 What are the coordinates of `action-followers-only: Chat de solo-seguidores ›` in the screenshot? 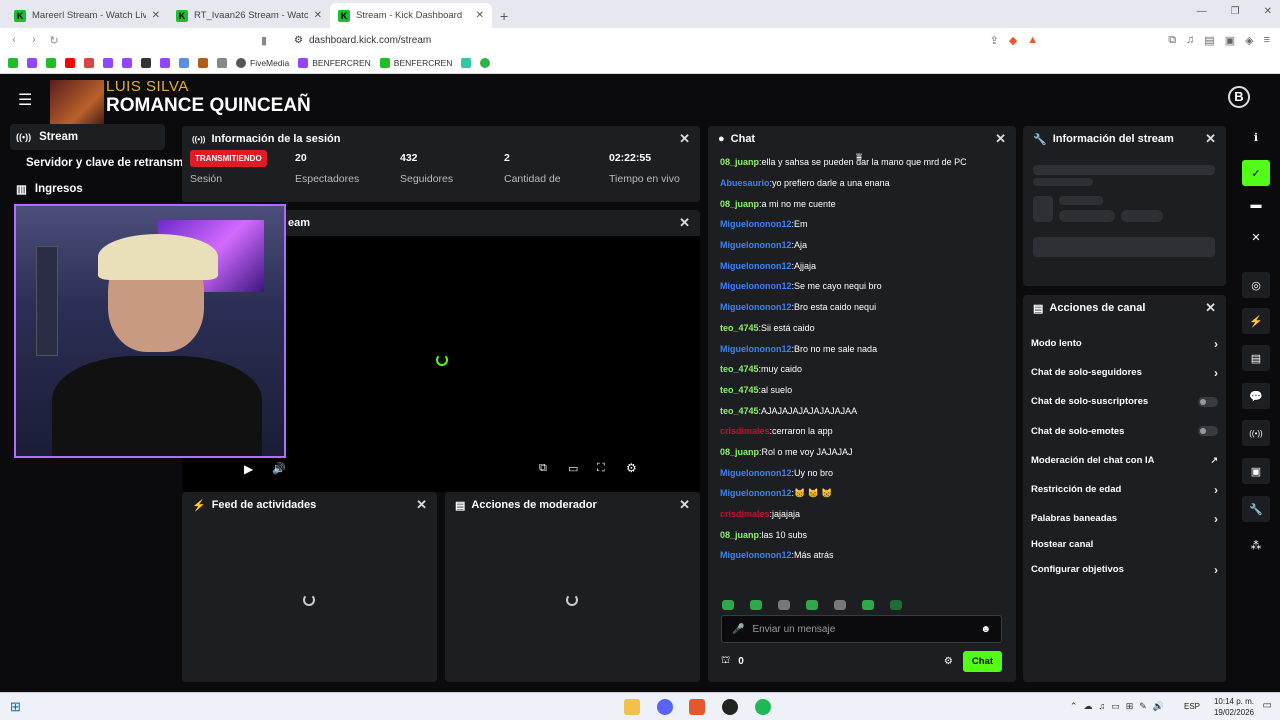 It's located at (1124, 372).